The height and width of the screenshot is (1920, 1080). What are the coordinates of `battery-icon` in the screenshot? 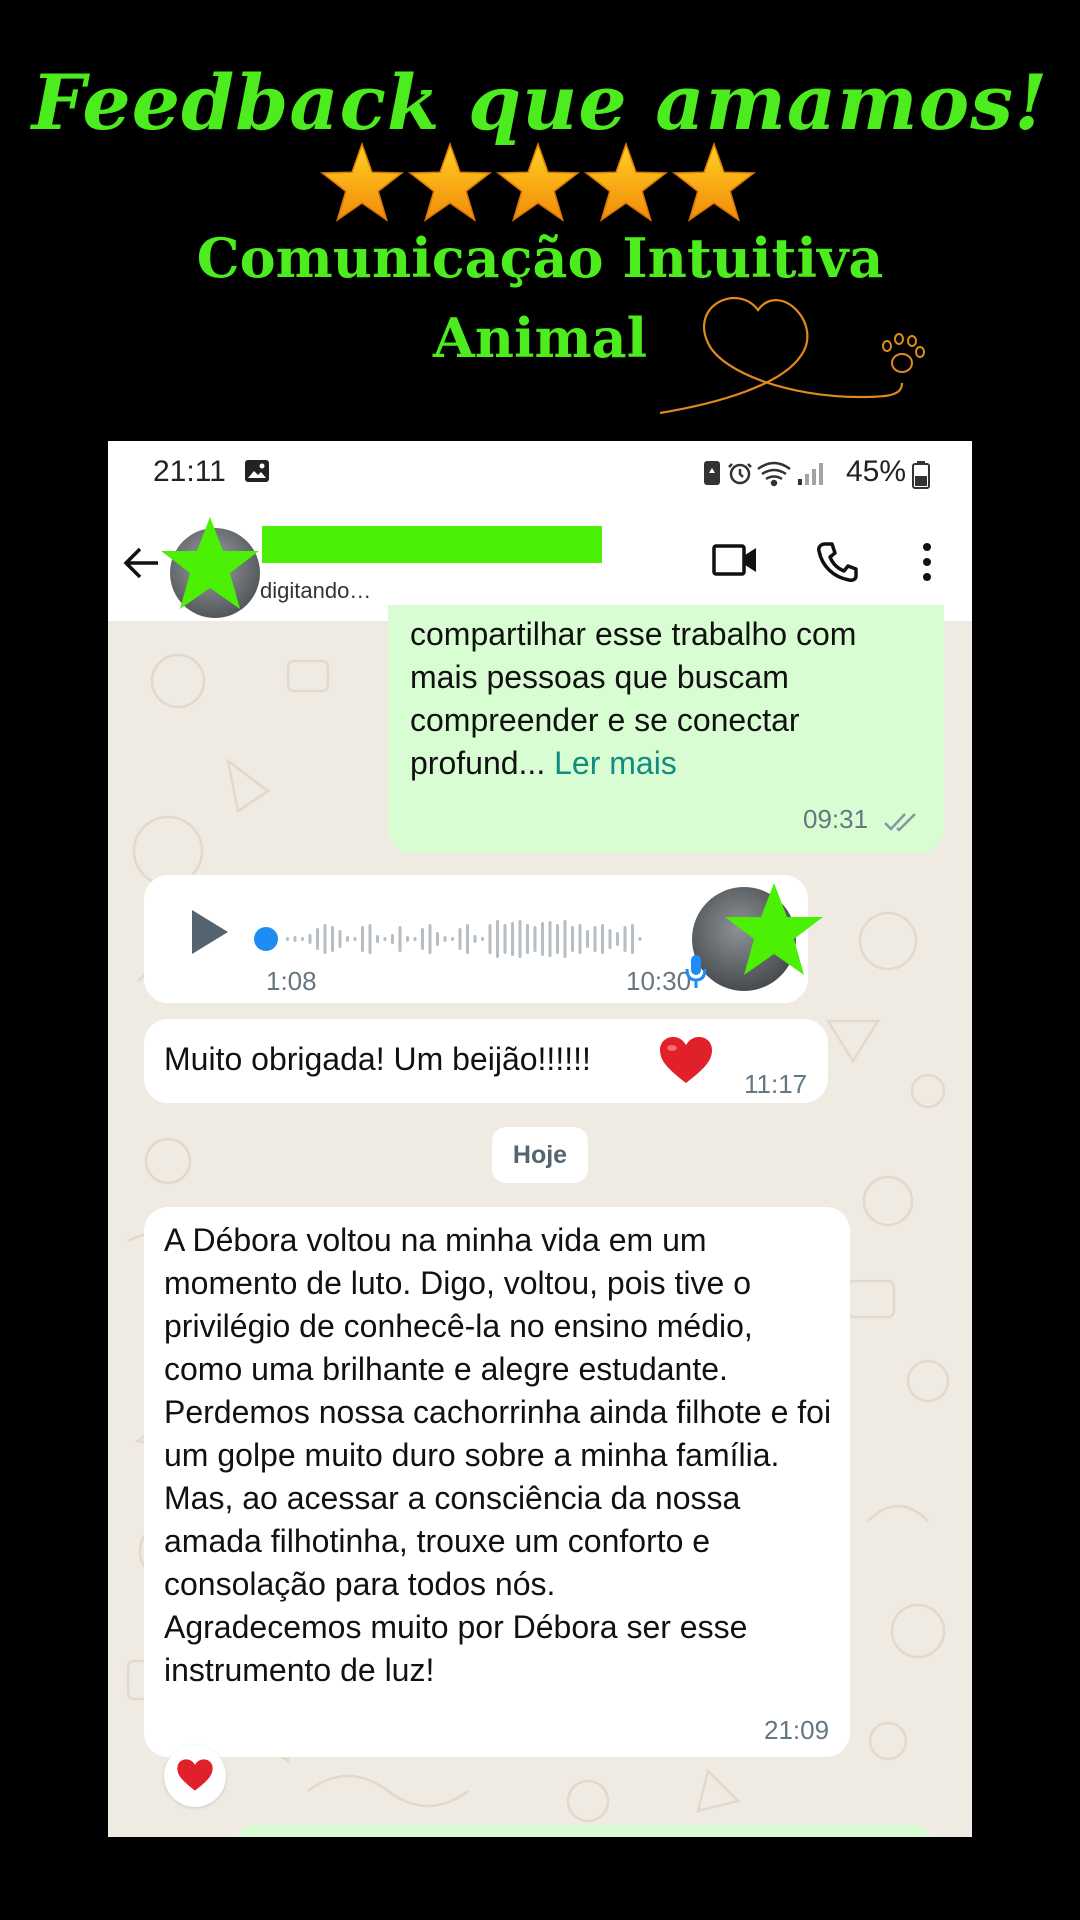 It's located at (921, 475).